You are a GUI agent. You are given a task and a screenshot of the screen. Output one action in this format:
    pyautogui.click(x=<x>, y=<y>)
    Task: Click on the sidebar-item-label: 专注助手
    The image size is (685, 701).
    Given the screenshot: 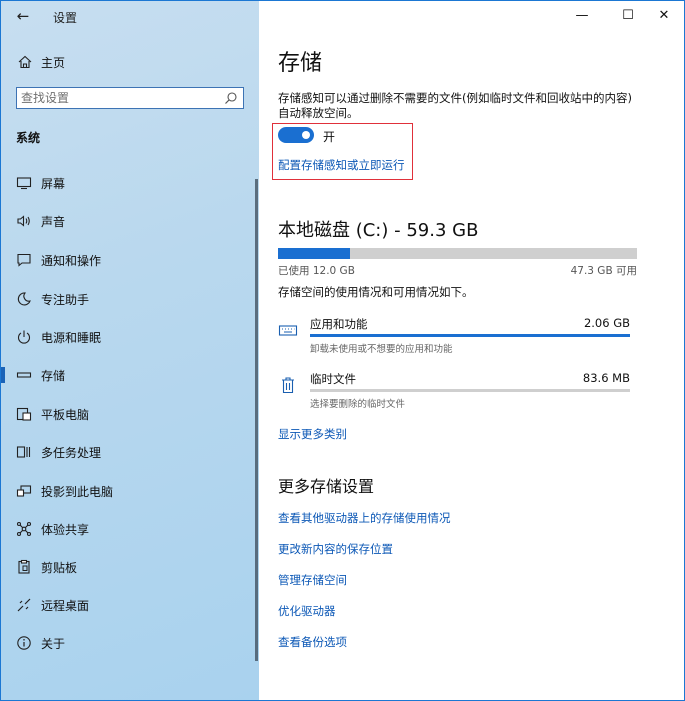 What is the action you would take?
    pyautogui.click(x=65, y=300)
    